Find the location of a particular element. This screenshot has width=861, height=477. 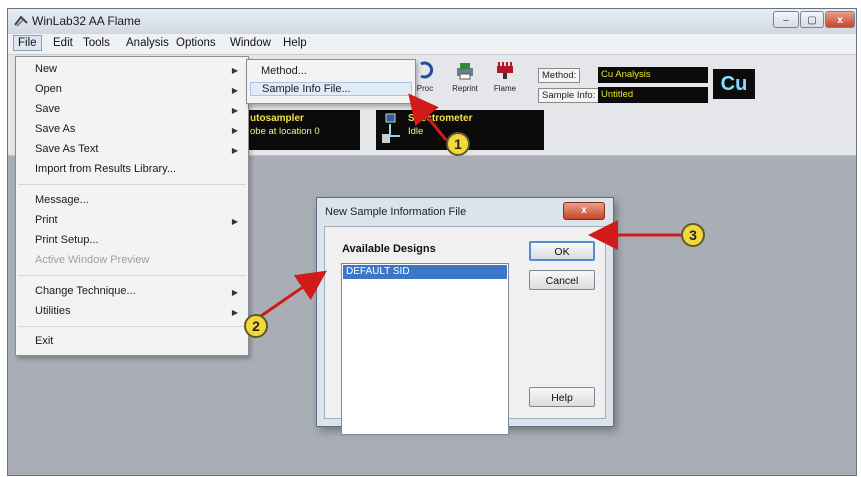

callout-1: 1 is located at coordinates (458, 144).